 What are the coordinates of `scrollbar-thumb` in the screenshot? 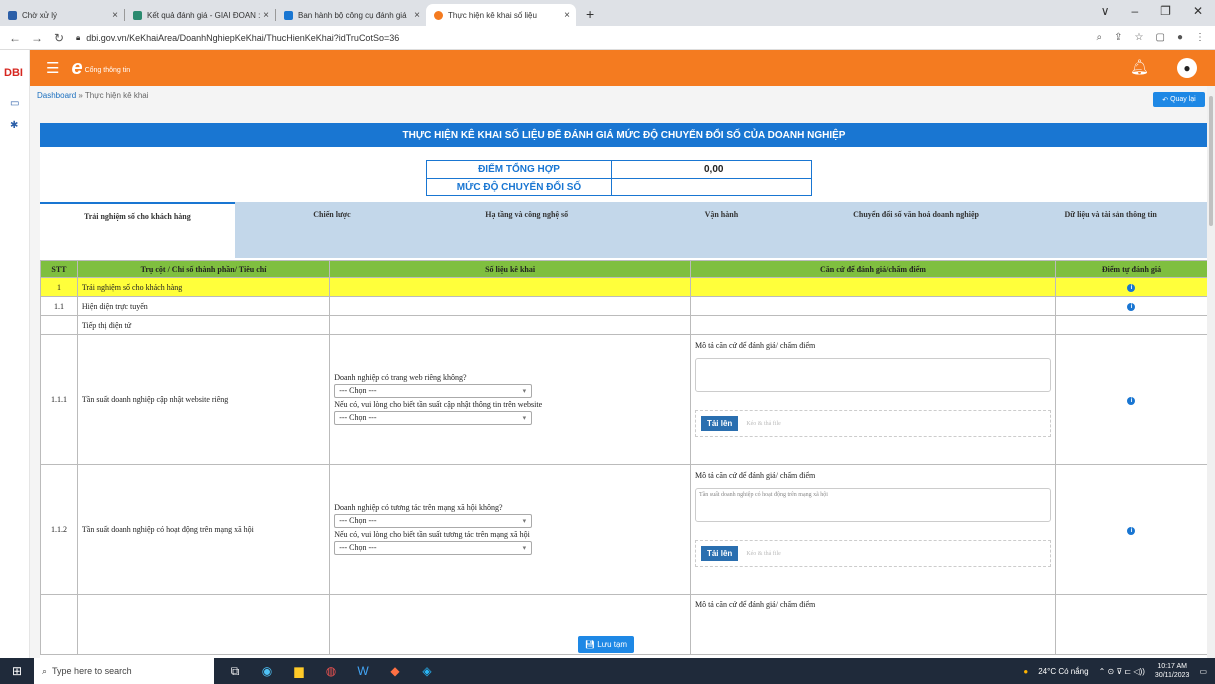 It's located at (1211, 161).